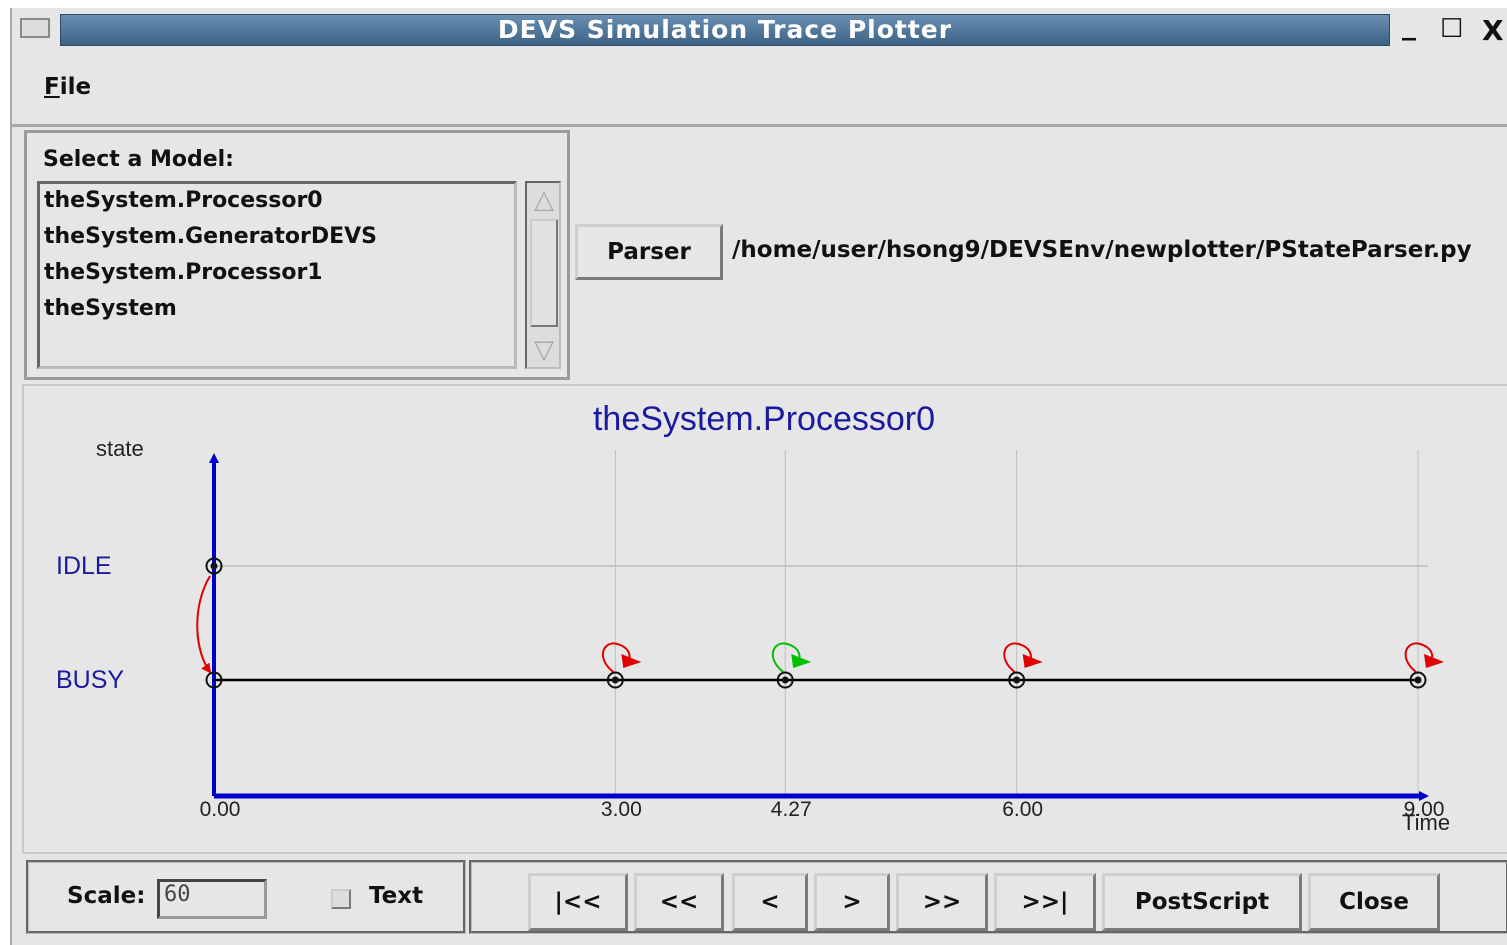 The width and height of the screenshot is (1507, 945). What do you see at coordinates (67, 87) in the screenshot?
I see `menu-file: File` at bounding box center [67, 87].